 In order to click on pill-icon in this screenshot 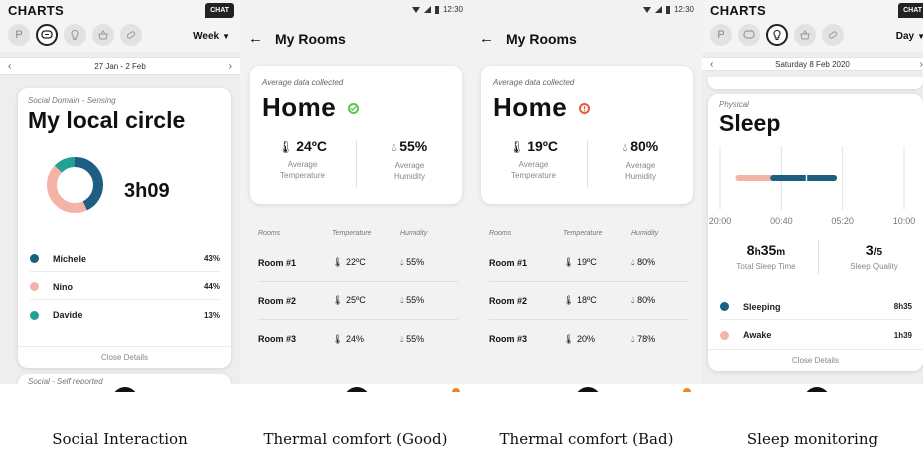, I will do `click(131, 35)`.